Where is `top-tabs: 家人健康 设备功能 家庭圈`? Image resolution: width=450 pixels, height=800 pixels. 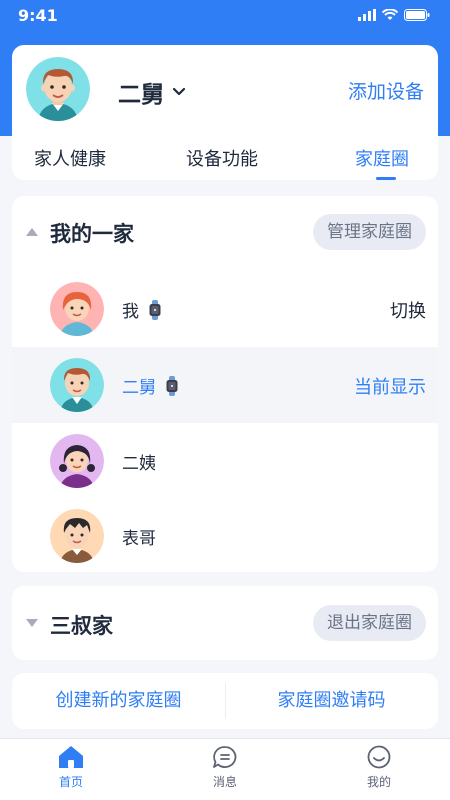
top-tabs: 家人健康 设备功能 家庭圈 is located at coordinates (225, 161).